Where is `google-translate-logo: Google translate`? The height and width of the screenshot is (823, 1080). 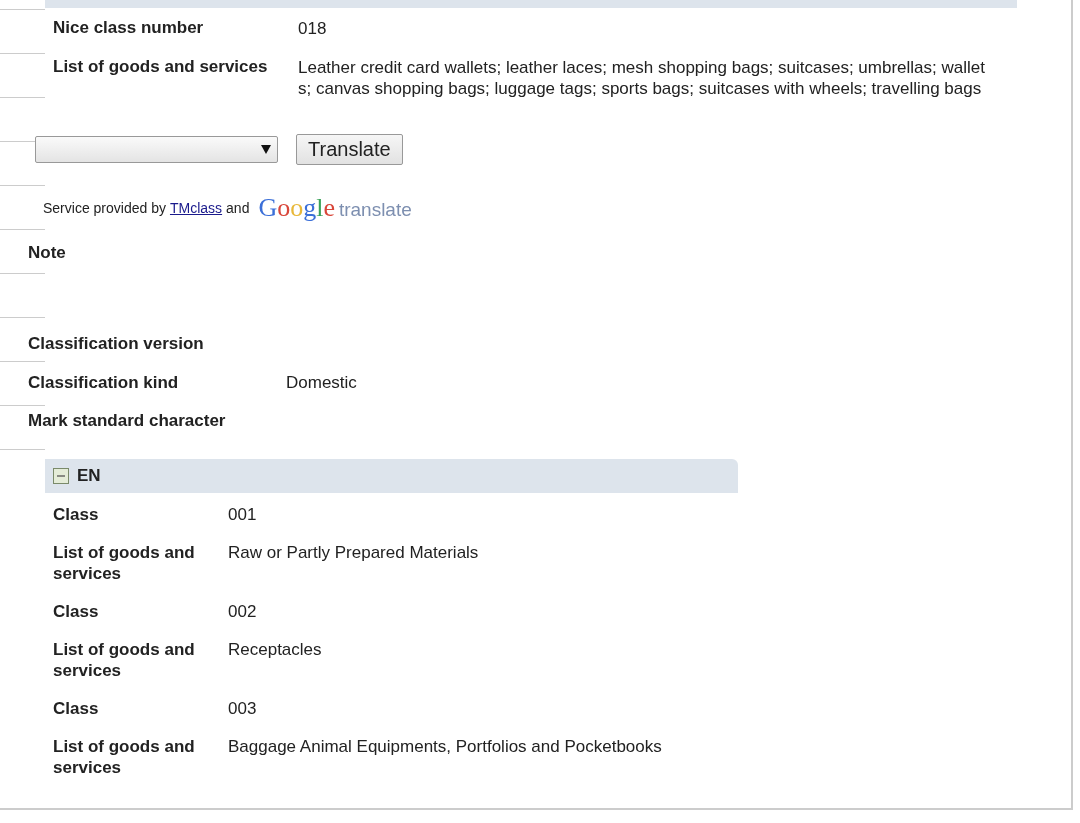 google-translate-logo: Google translate is located at coordinates (335, 208).